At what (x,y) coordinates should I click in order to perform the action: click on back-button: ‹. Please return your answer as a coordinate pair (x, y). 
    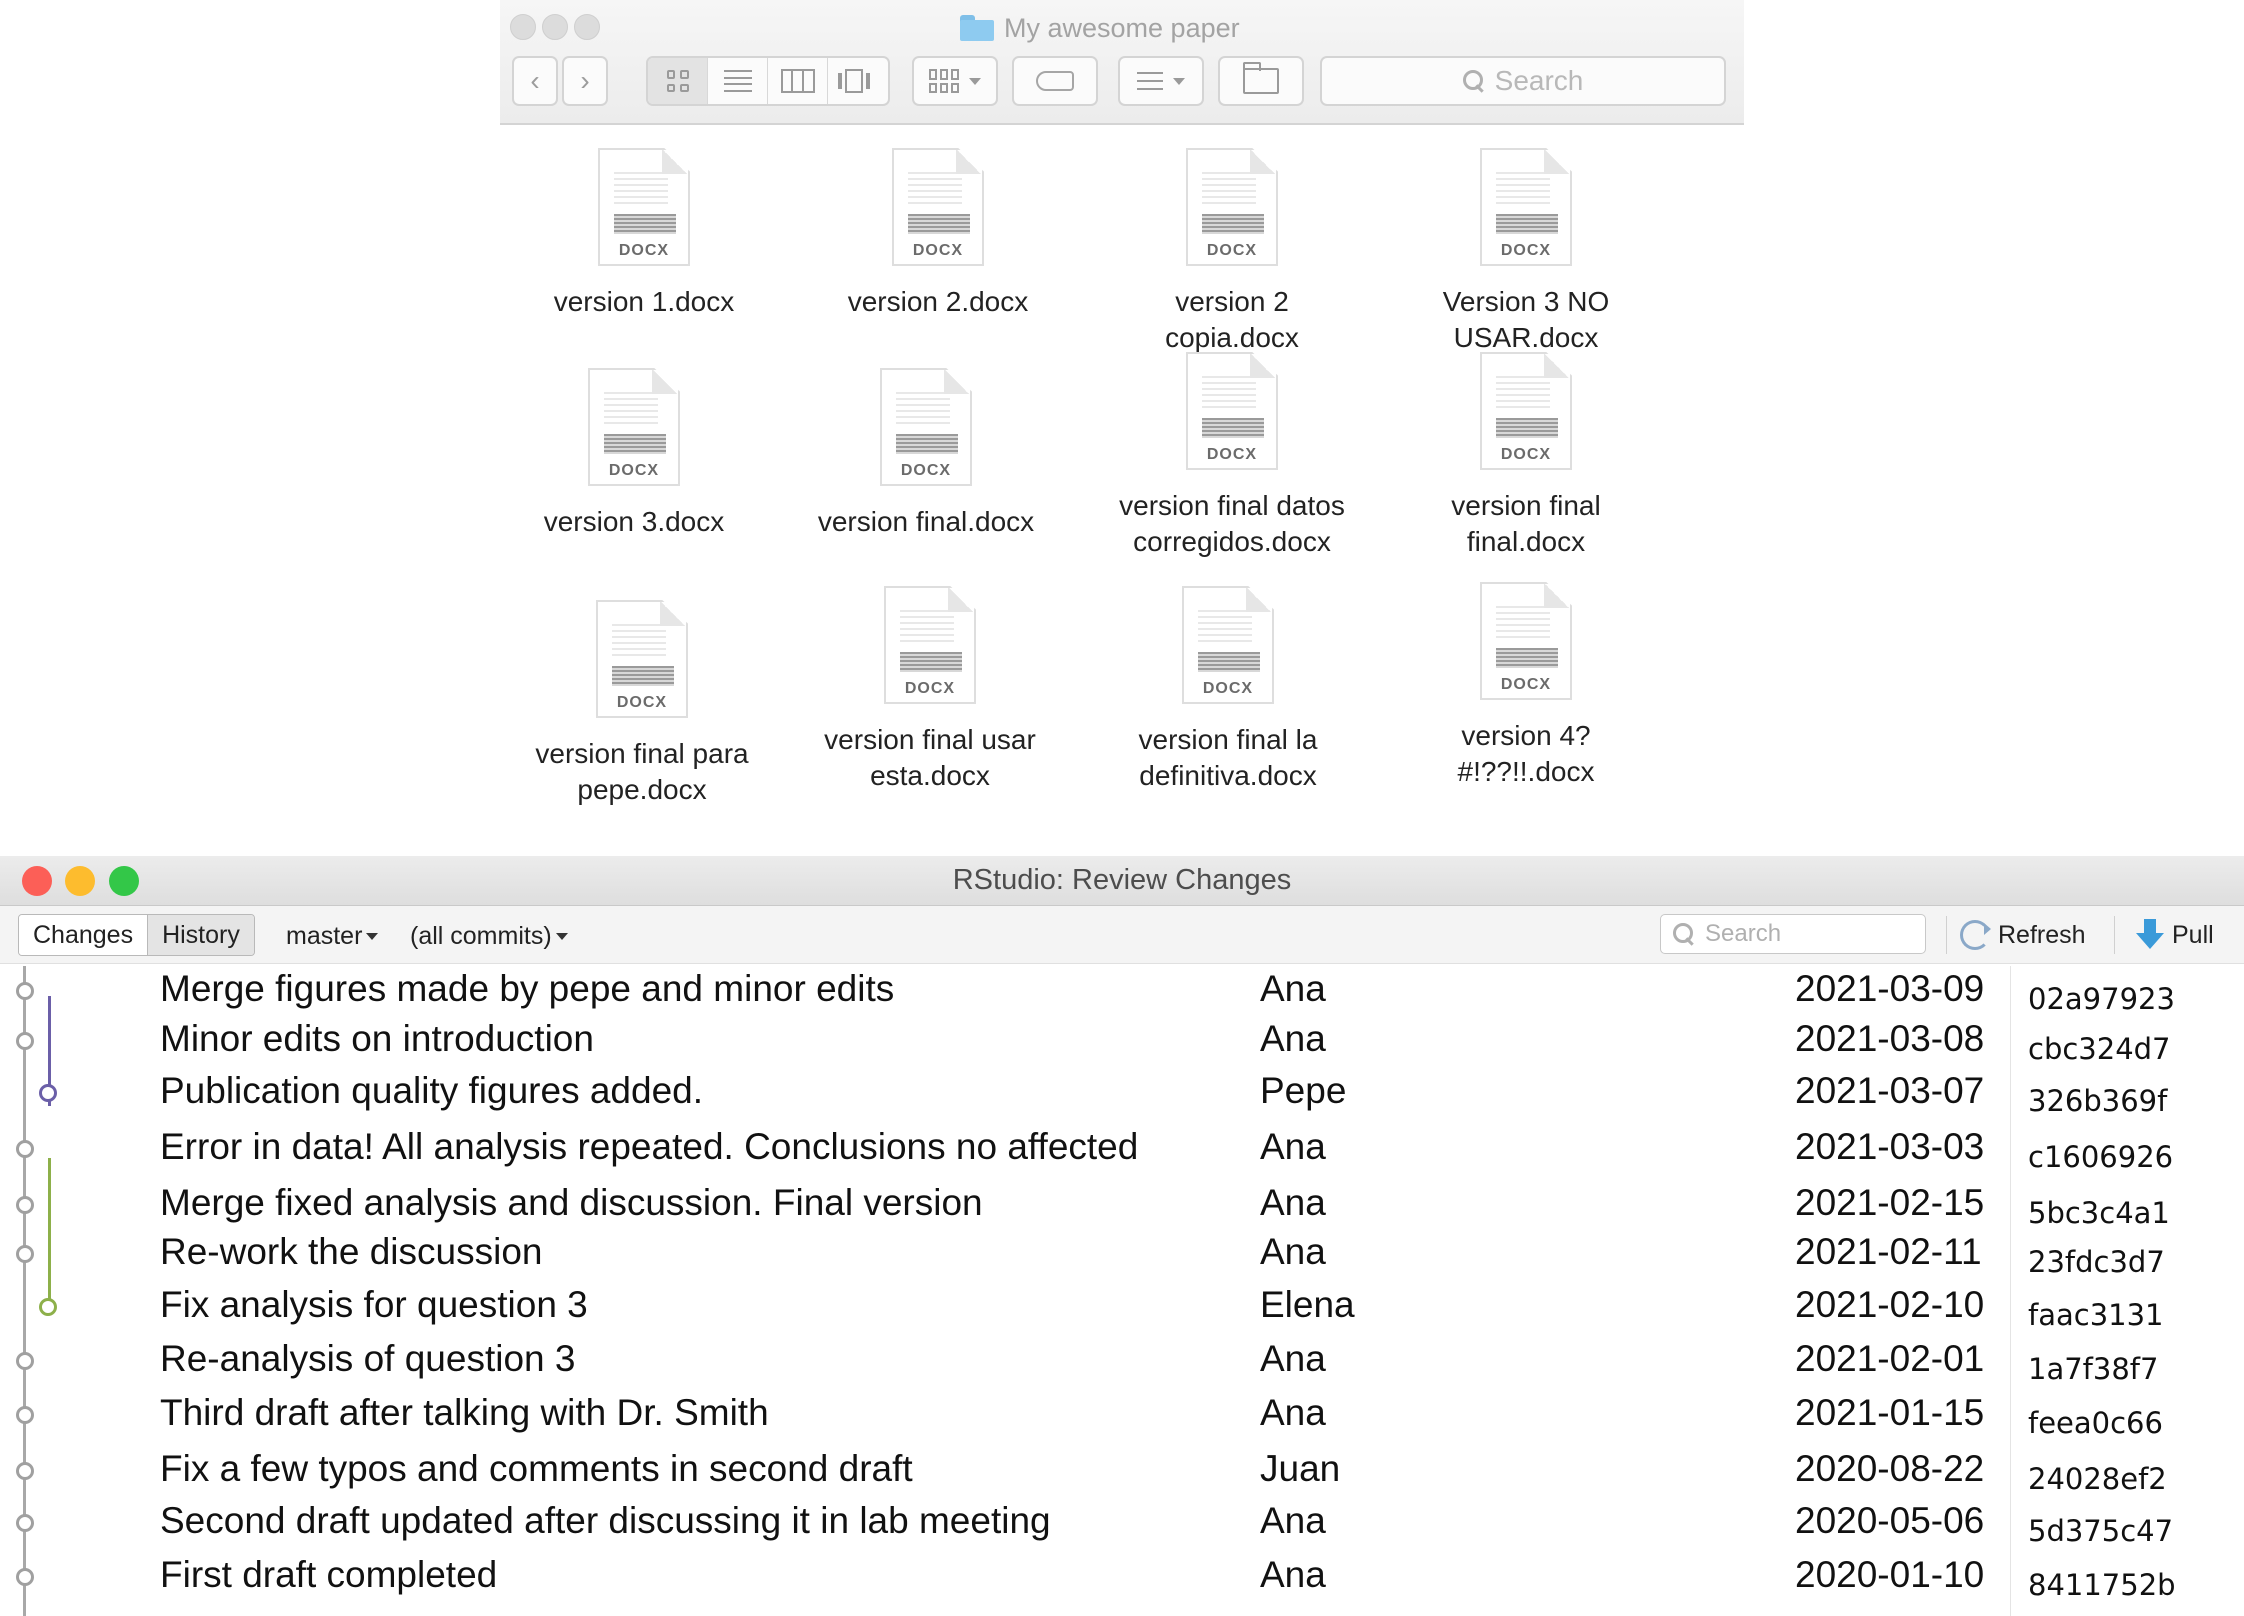
    Looking at the image, I should click on (535, 81).